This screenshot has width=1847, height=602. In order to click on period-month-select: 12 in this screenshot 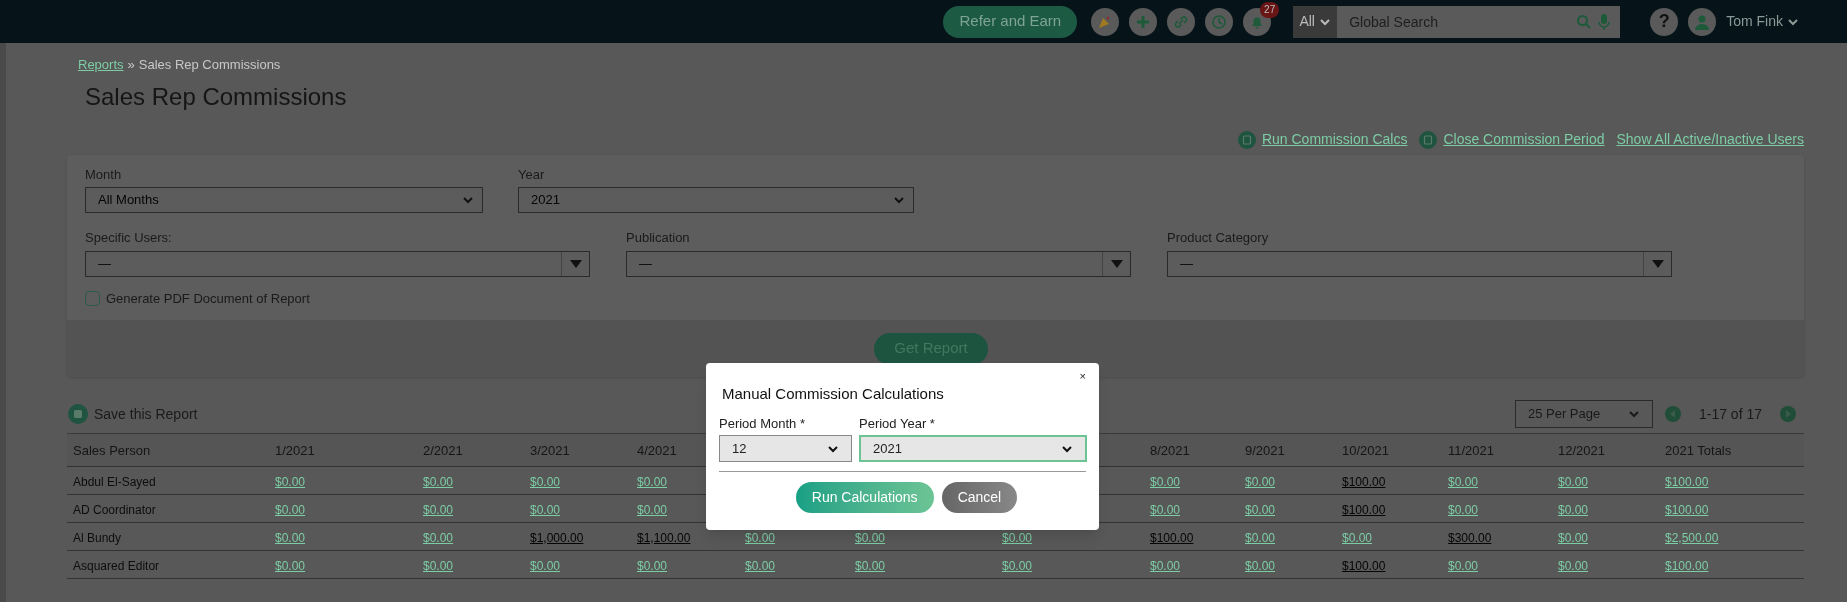, I will do `click(785, 448)`.